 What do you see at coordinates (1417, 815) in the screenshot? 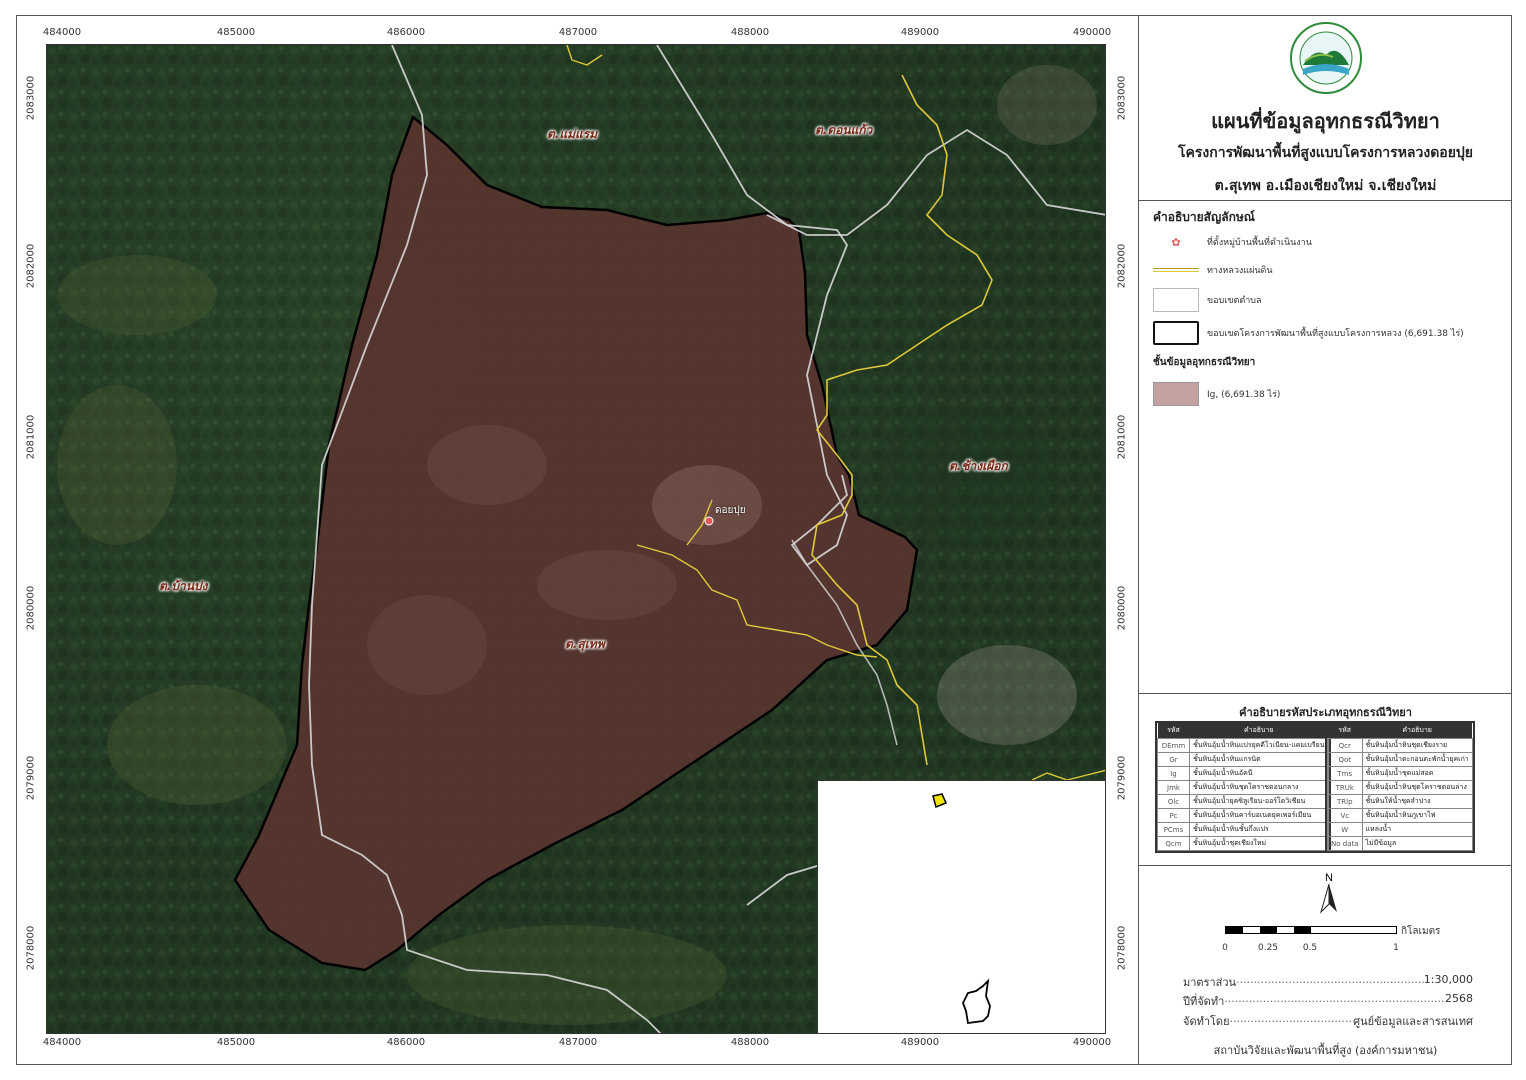
I see `desc-cell: ชั้นหินอุ้มน้ำหินภูเขาไฟ` at bounding box center [1417, 815].